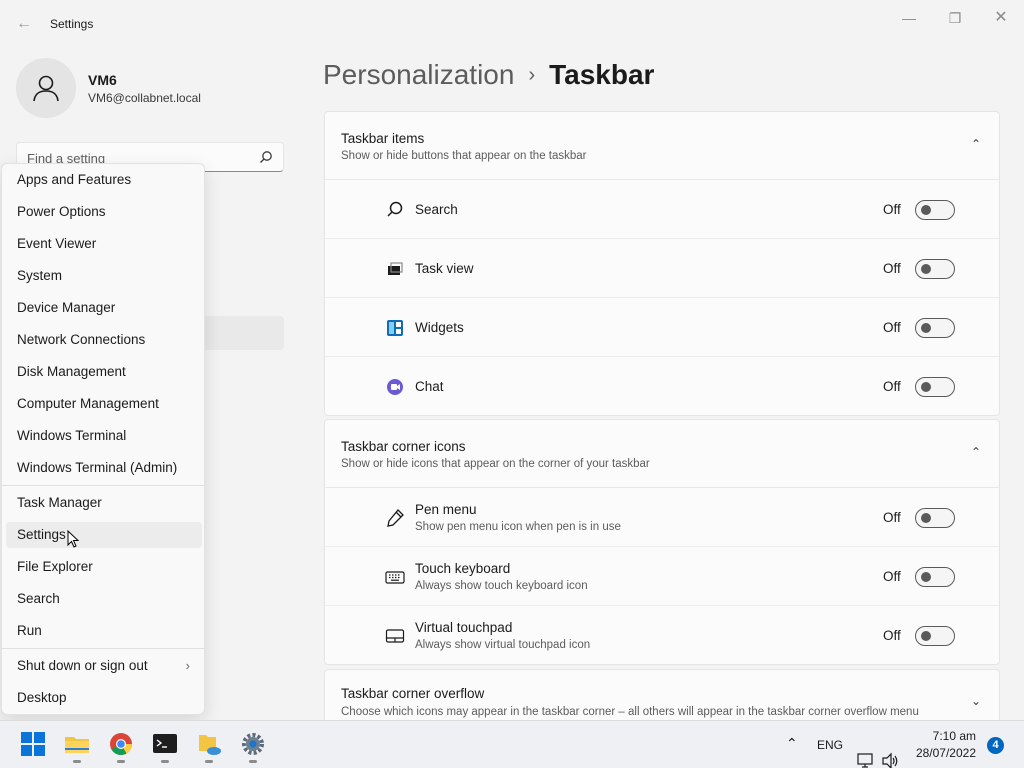 Image resolution: width=1024 pixels, height=768 pixels. I want to click on widgets-toggle, so click(935, 328).